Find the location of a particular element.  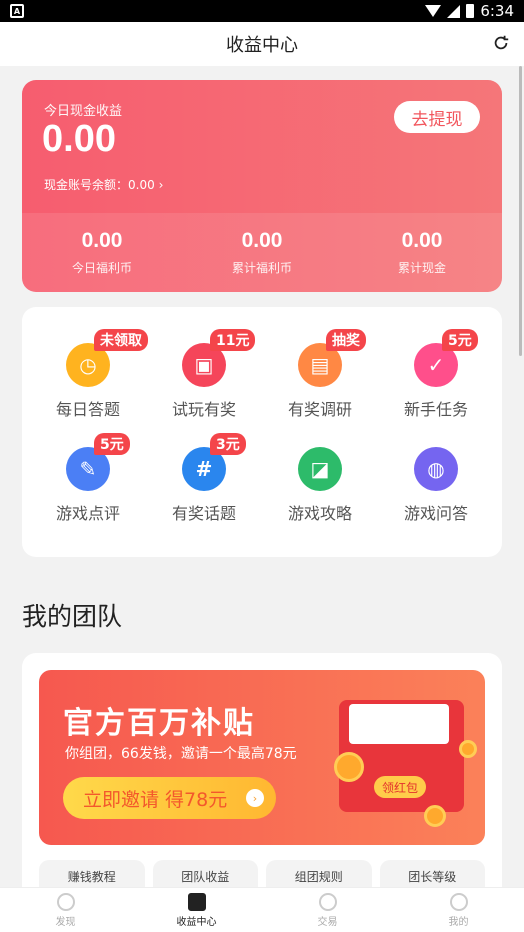

task-guide: ◪ 游戏攻略 is located at coordinates (320, 485).